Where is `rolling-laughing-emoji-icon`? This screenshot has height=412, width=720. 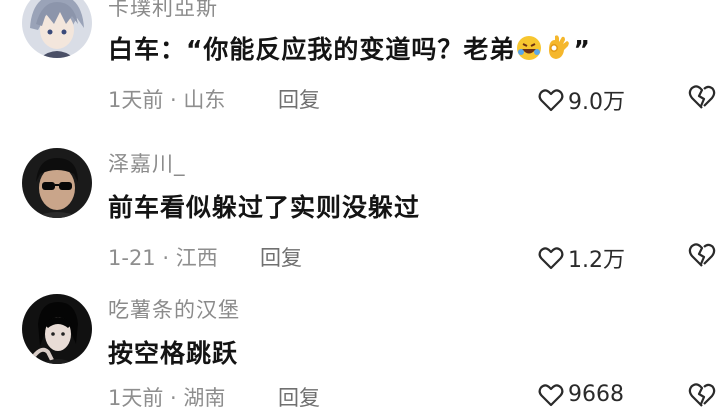
rolling-laughing-emoji-icon is located at coordinates (529, 51).